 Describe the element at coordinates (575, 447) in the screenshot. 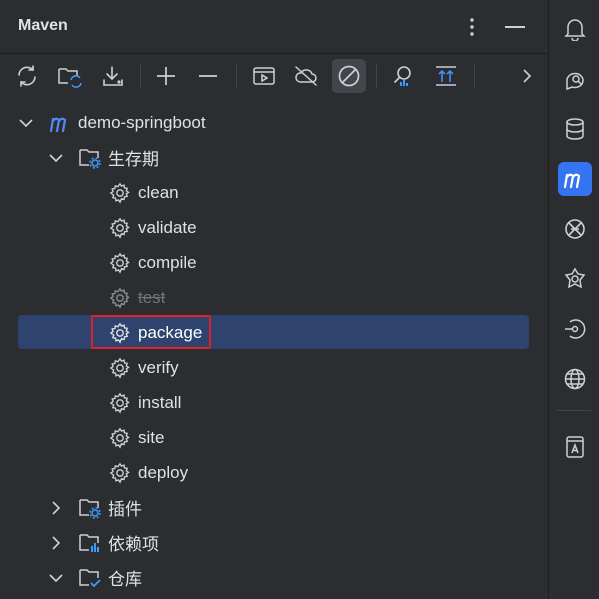

I see `documentation-icon` at that location.